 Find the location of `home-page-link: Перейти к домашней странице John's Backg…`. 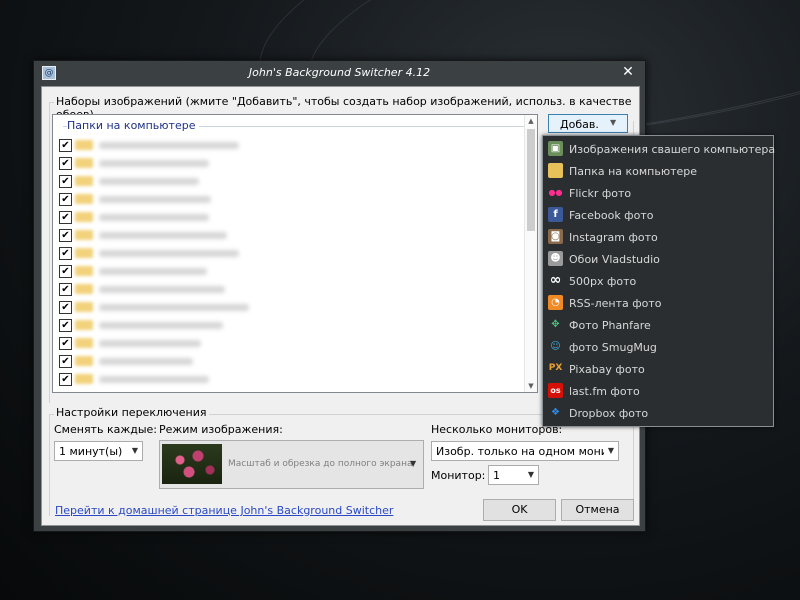

home-page-link: Перейти к домашней странице John's Backg… is located at coordinates (224, 510).